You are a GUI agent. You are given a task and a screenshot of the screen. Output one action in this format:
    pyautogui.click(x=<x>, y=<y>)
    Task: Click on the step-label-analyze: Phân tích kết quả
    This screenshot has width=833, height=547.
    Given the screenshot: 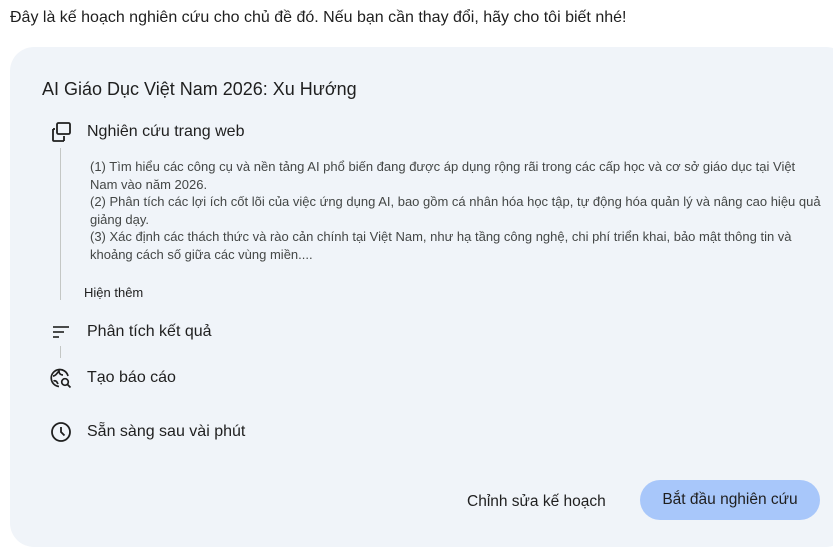 What is the action you would take?
    pyautogui.click(x=149, y=331)
    